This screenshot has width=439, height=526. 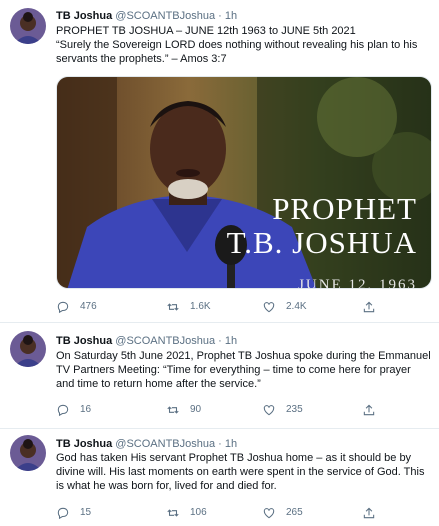 What do you see at coordinates (73, 410) in the screenshot?
I see `reply-button: 16` at bounding box center [73, 410].